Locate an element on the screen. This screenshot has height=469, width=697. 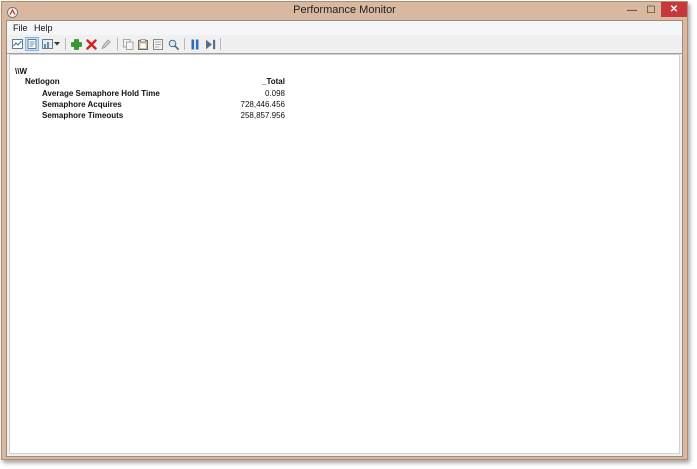
highlight-icon is located at coordinates (106, 44).